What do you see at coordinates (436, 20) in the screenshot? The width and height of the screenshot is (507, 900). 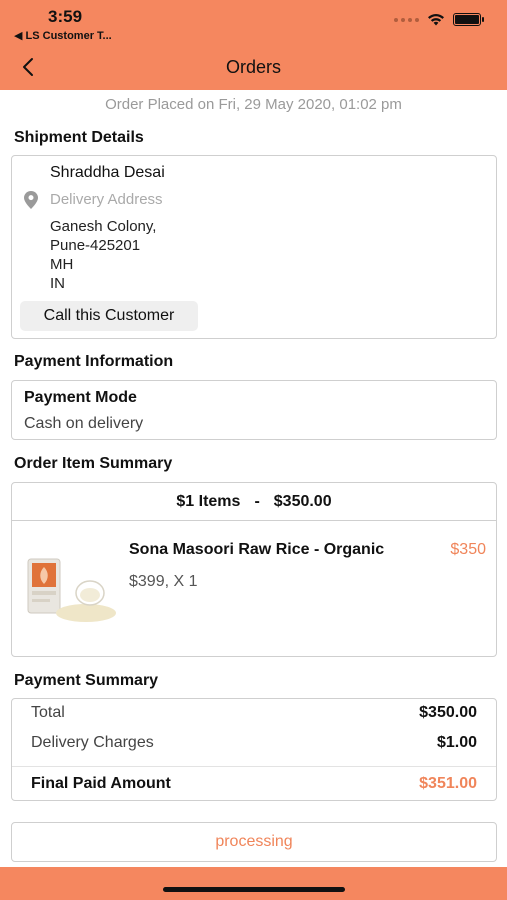 I see `wifi-icon` at bounding box center [436, 20].